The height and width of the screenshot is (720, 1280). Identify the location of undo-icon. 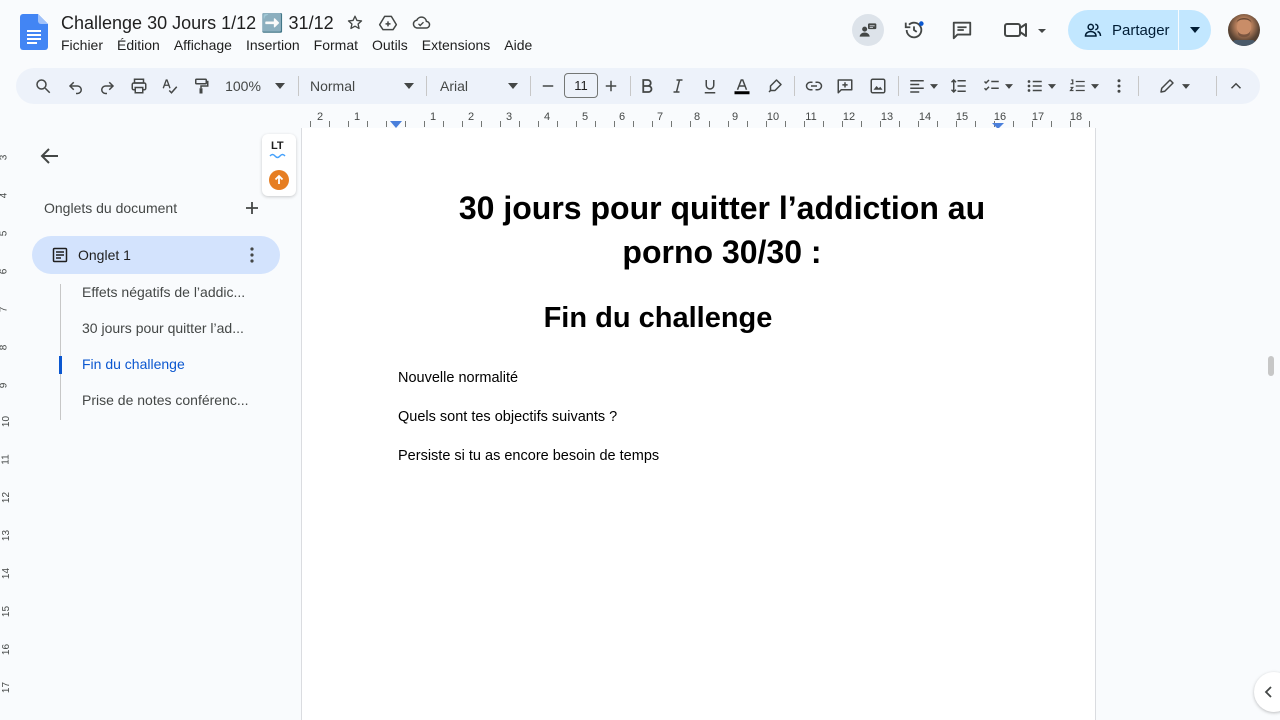
(76, 86).